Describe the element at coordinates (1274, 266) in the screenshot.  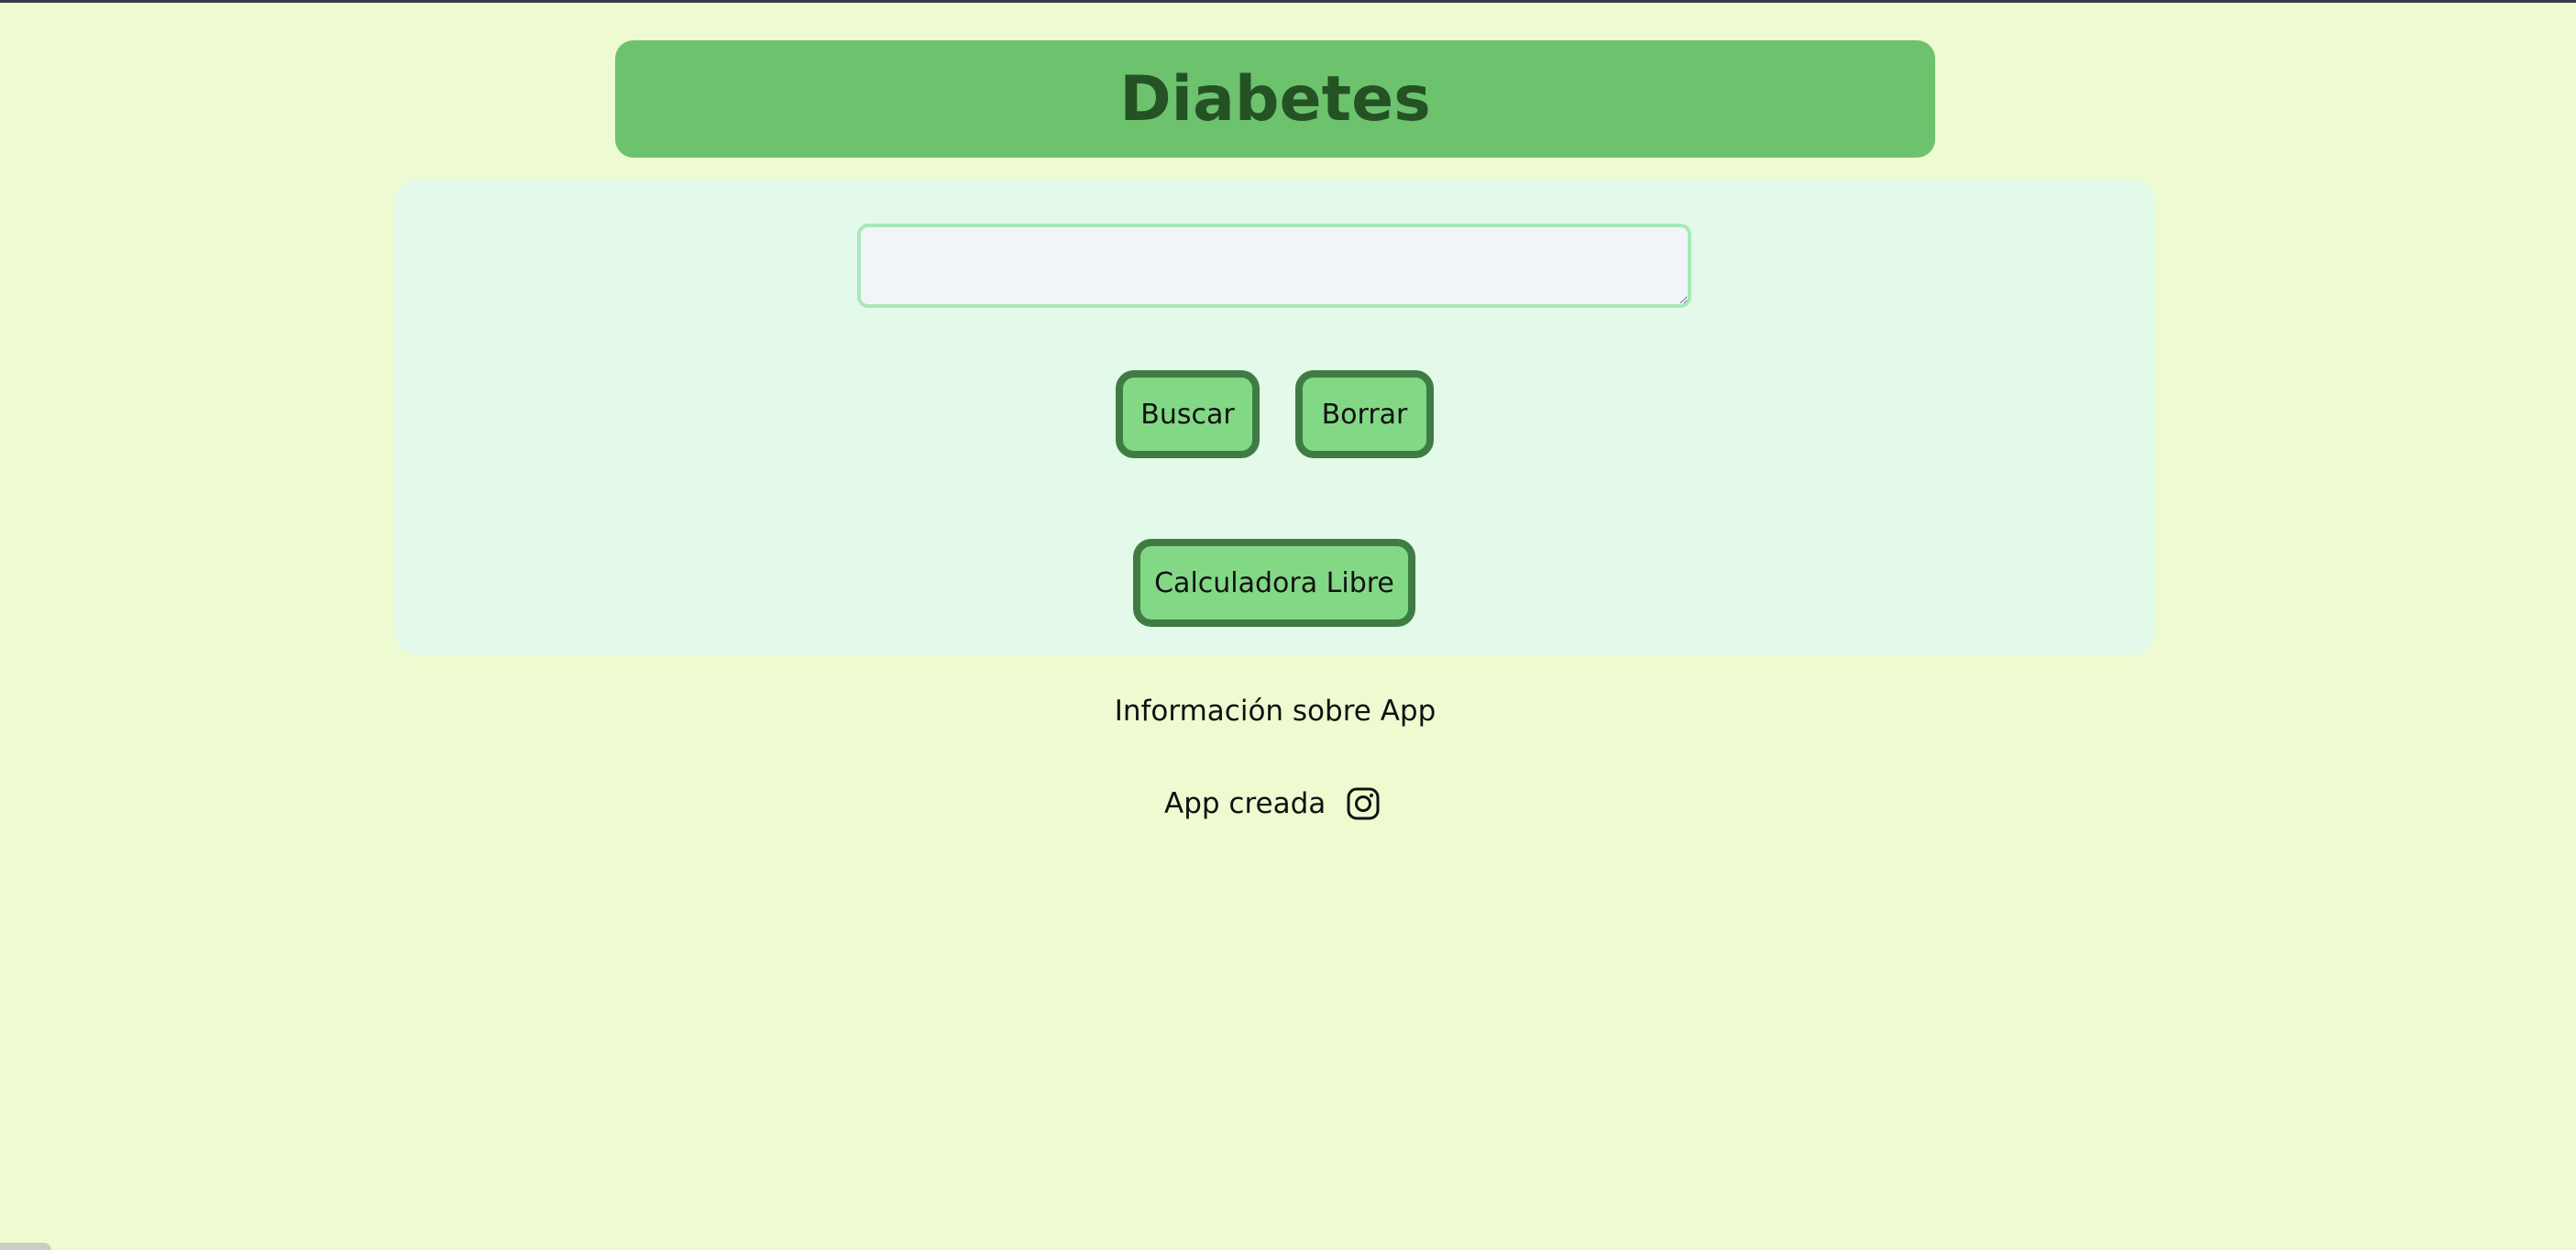
I see `search-input` at that location.